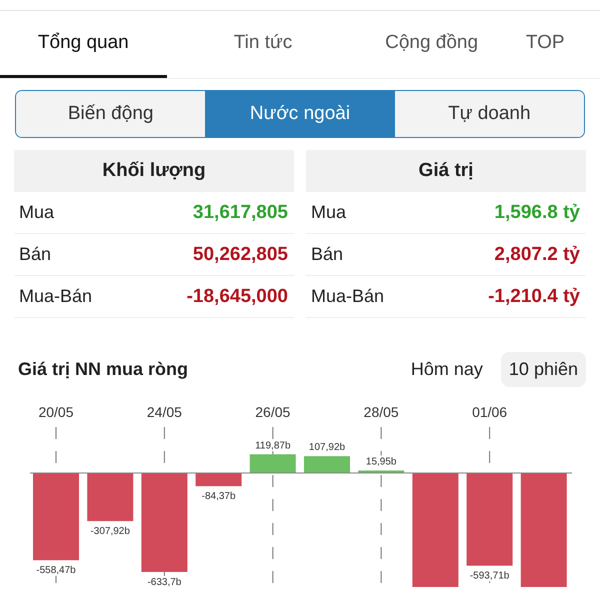 The width and height of the screenshot is (600, 600). Describe the element at coordinates (154, 171) in the screenshot. I see `table-header: Khối lượng` at that location.